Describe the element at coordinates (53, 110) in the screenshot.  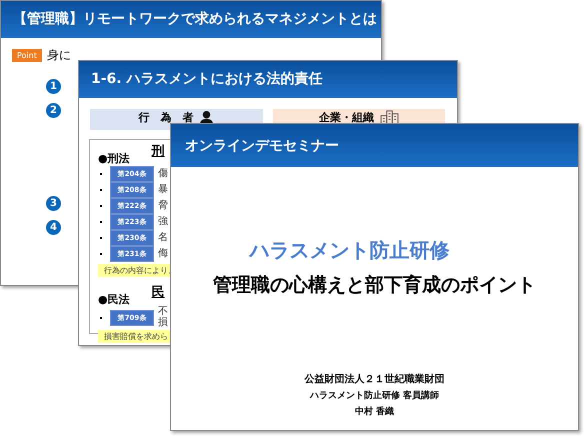
I see `number-badge: 2` at that location.